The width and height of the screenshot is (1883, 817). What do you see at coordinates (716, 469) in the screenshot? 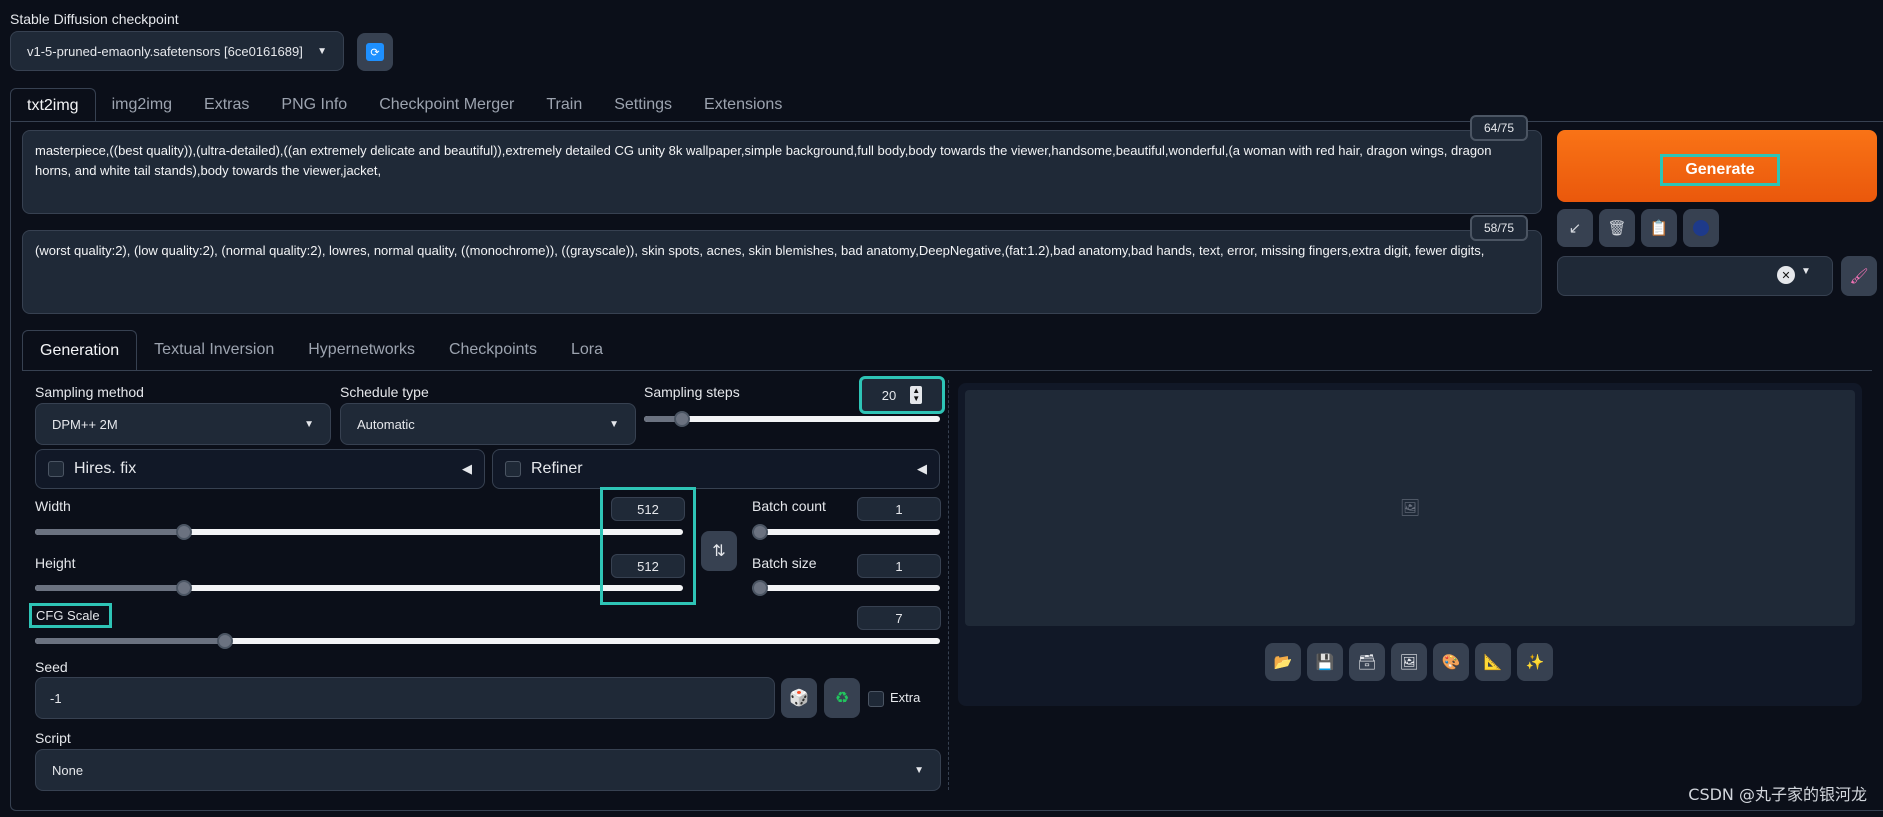
I see `refiner-accordion: Refiner ◀` at bounding box center [716, 469].